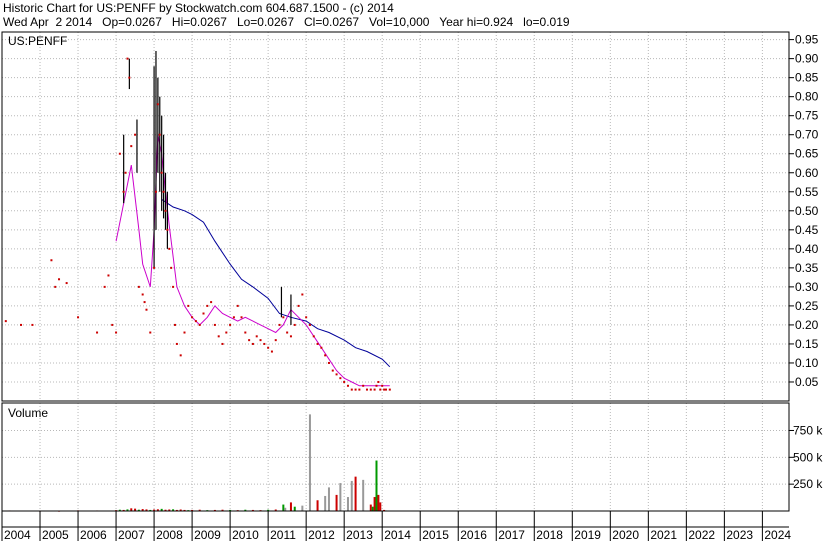 The width and height of the screenshot is (830, 543). Describe the element at coordinates (549, 535) in the screenshot. I see `x-tick-label: 2018` at that location.